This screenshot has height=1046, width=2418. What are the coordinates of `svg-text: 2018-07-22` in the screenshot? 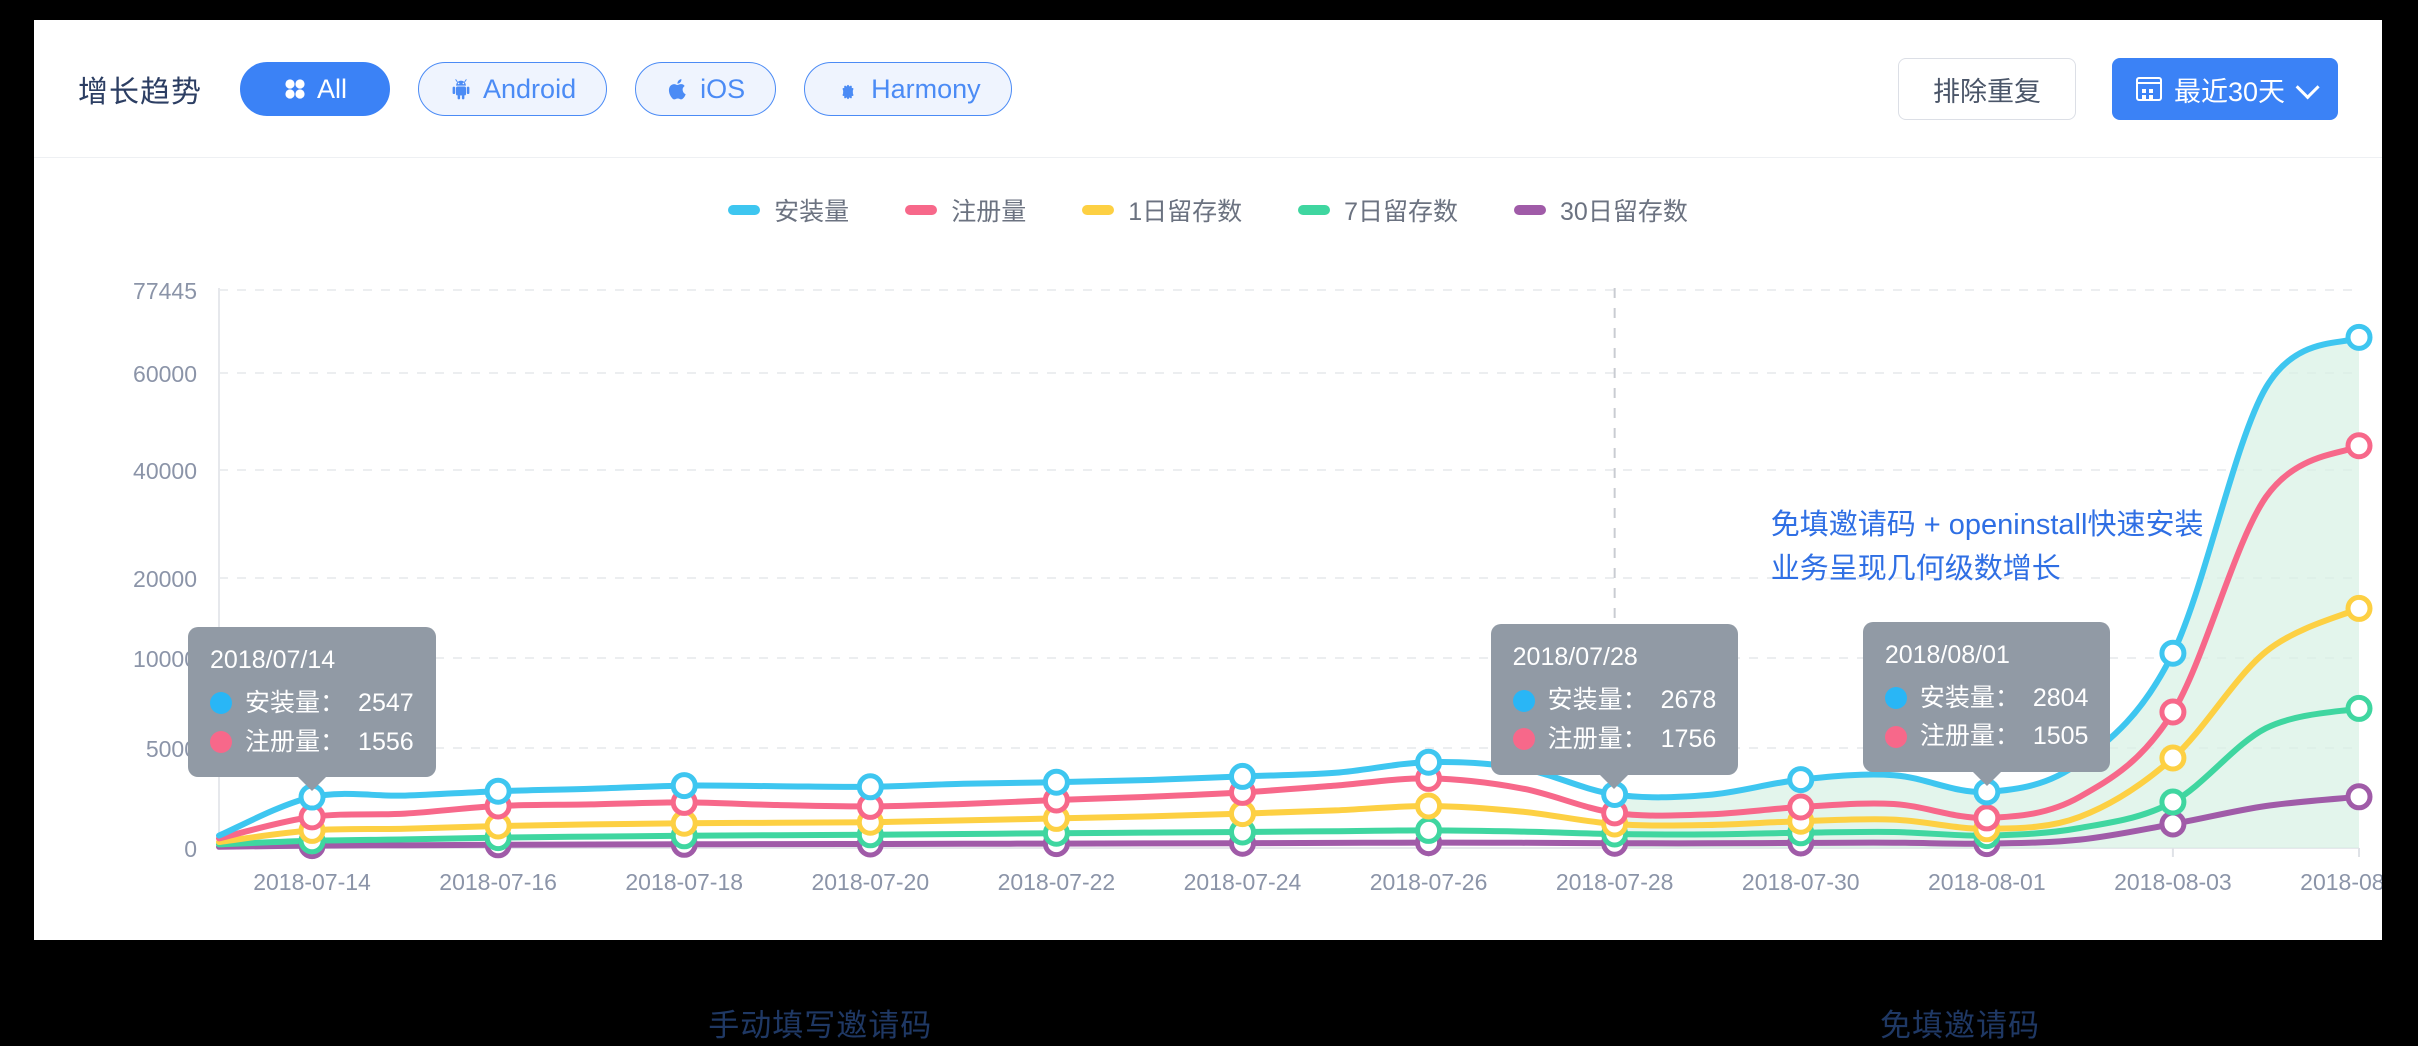 It's located at (1057, 882).